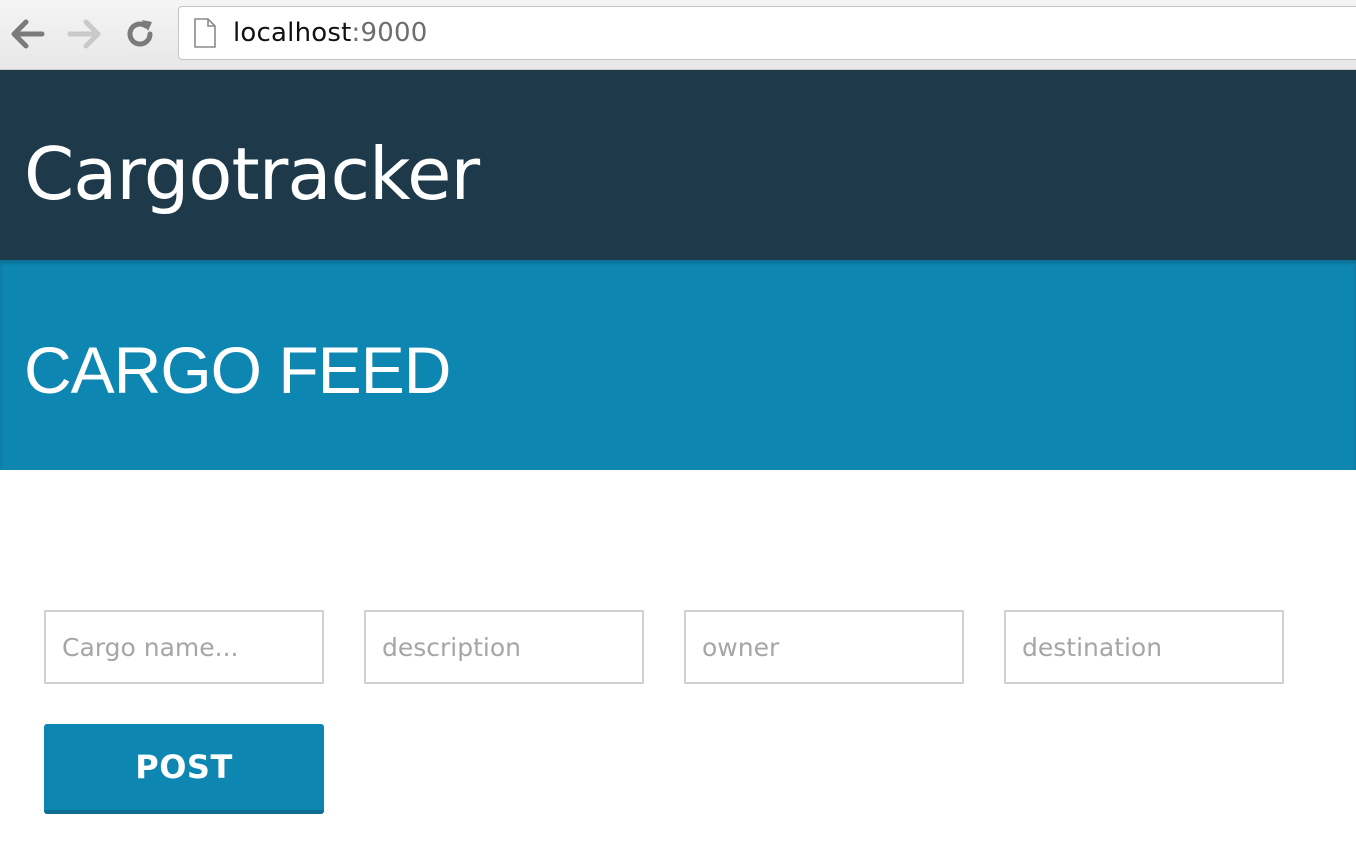  I want to click on arrow-right-icon, so click(84, 34).